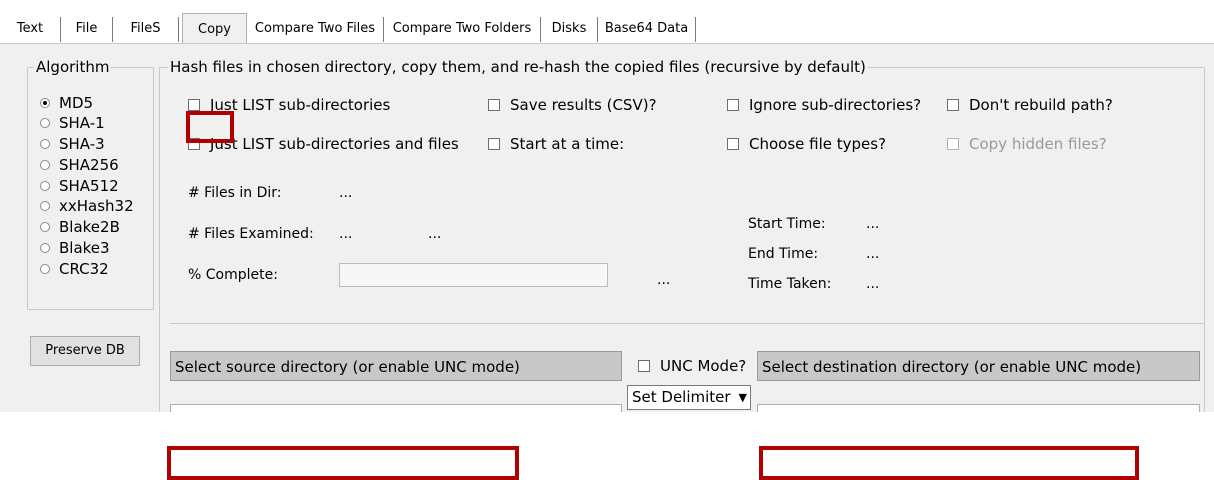 Image resolution: width=1214 pixels, height=480 pixels. What do you see at coordinates (396, 408) in the screenshot?
I see `source-list-field` at bounding box center [396, 408].